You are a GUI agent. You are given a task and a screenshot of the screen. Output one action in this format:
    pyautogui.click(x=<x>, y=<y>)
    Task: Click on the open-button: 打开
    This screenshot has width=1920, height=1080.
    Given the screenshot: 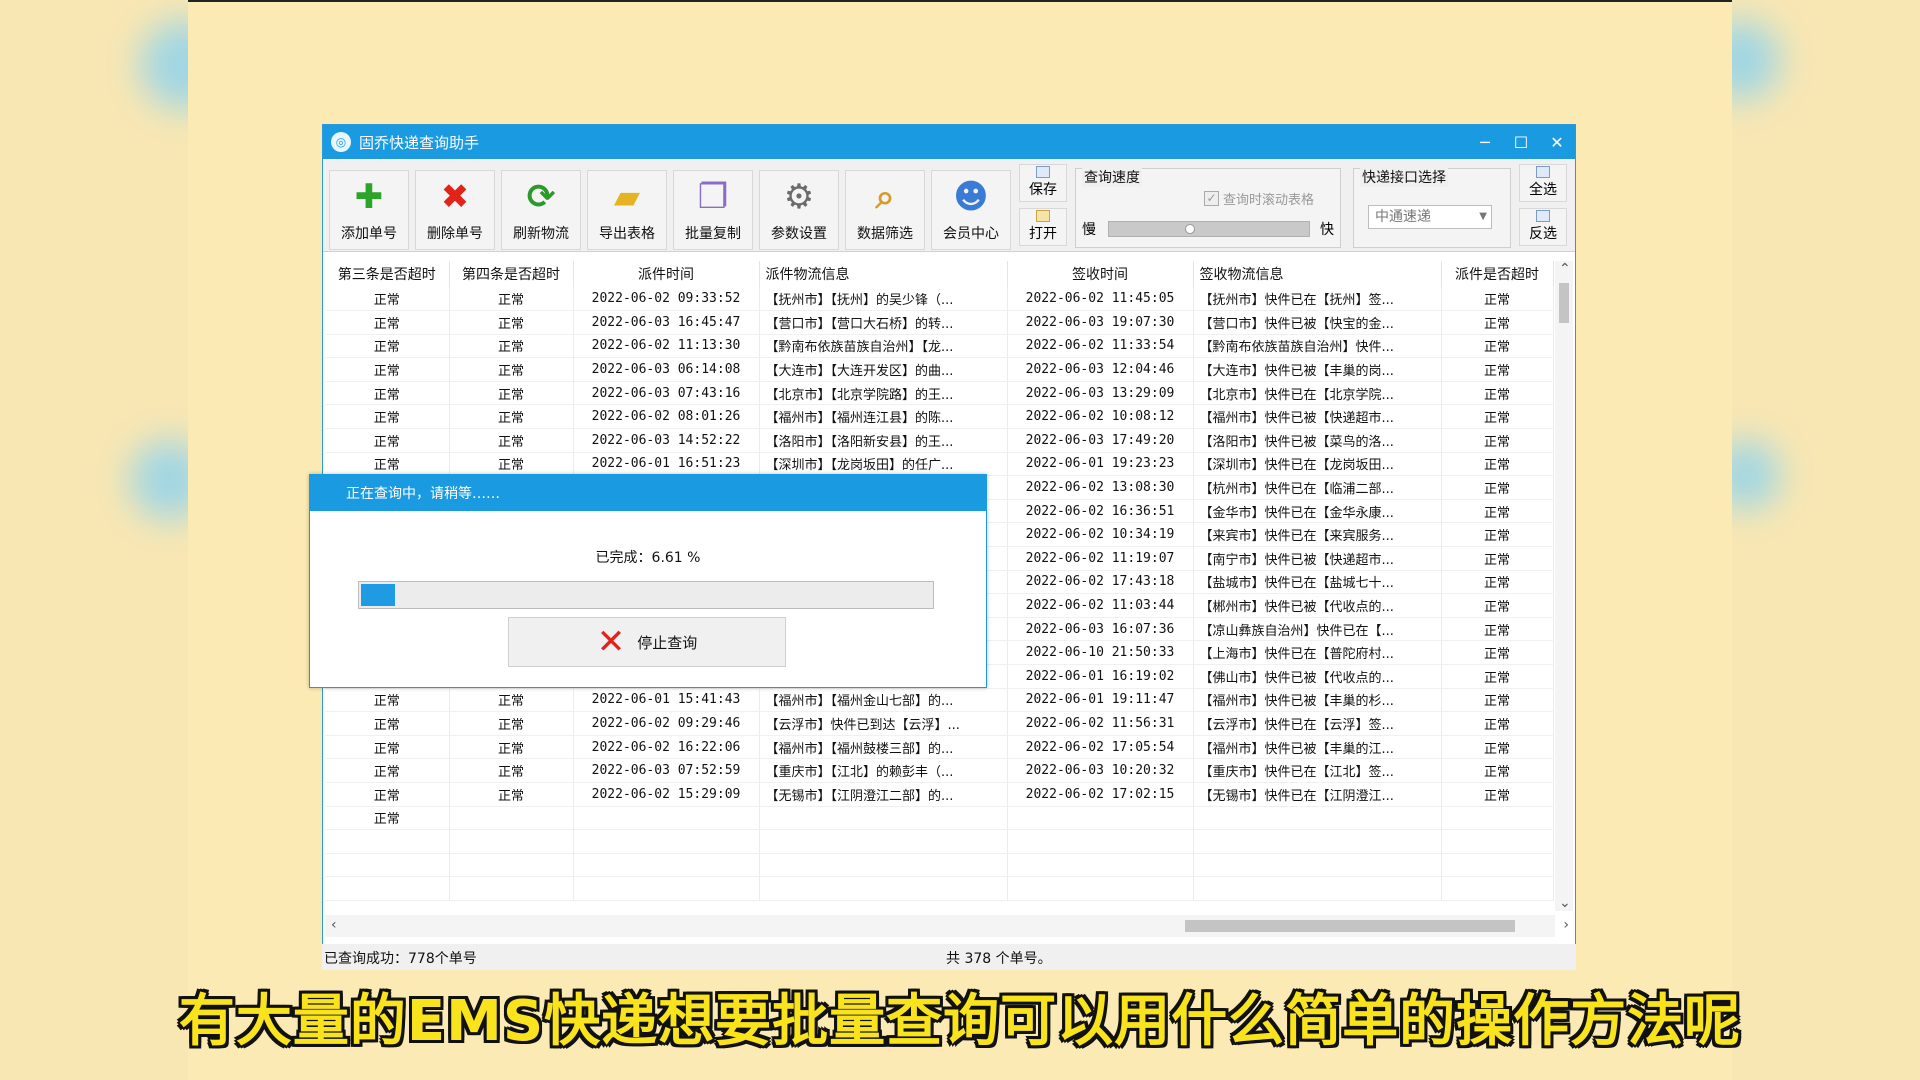 What is the action you would take?
    pyautogui.click(x=1043, y=227)
    